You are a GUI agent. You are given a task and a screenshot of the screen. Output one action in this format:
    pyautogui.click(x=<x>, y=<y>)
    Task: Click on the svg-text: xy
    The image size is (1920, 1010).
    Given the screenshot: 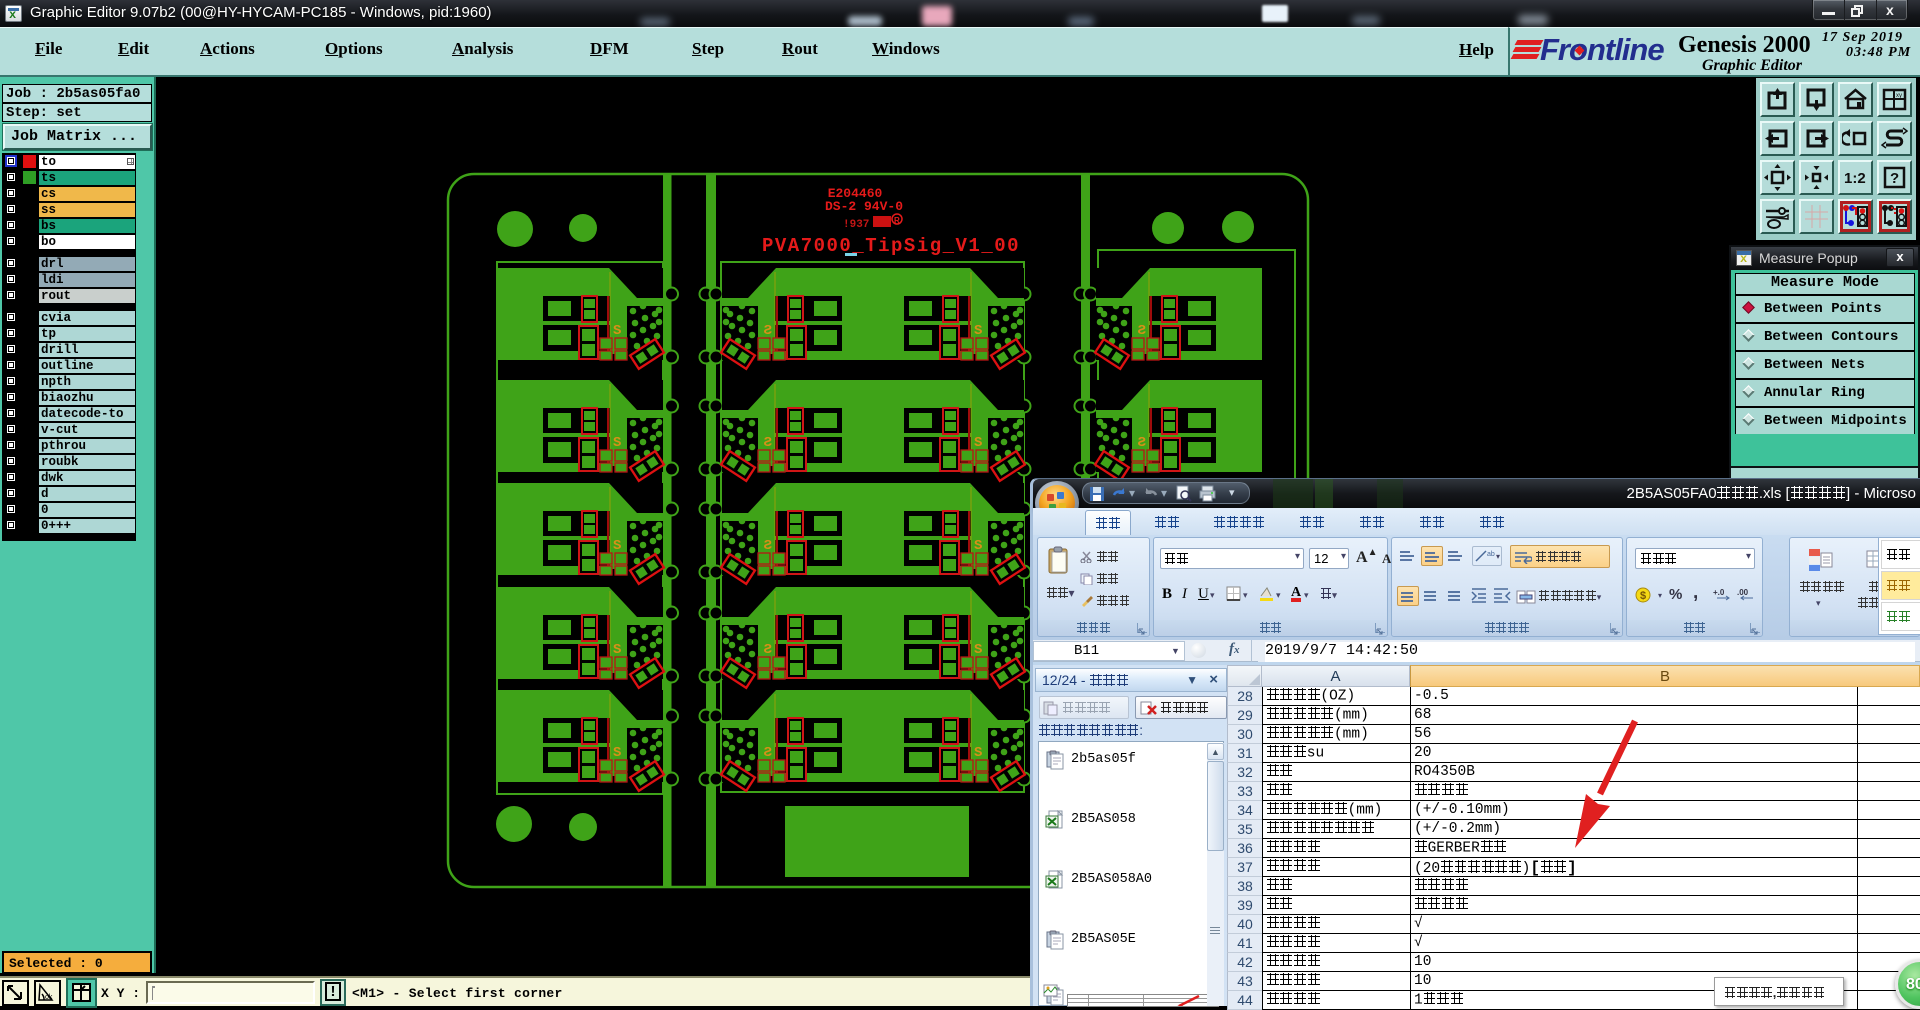 What is the action you would take?
    pyautogui.click(x=1899, y=96)
    